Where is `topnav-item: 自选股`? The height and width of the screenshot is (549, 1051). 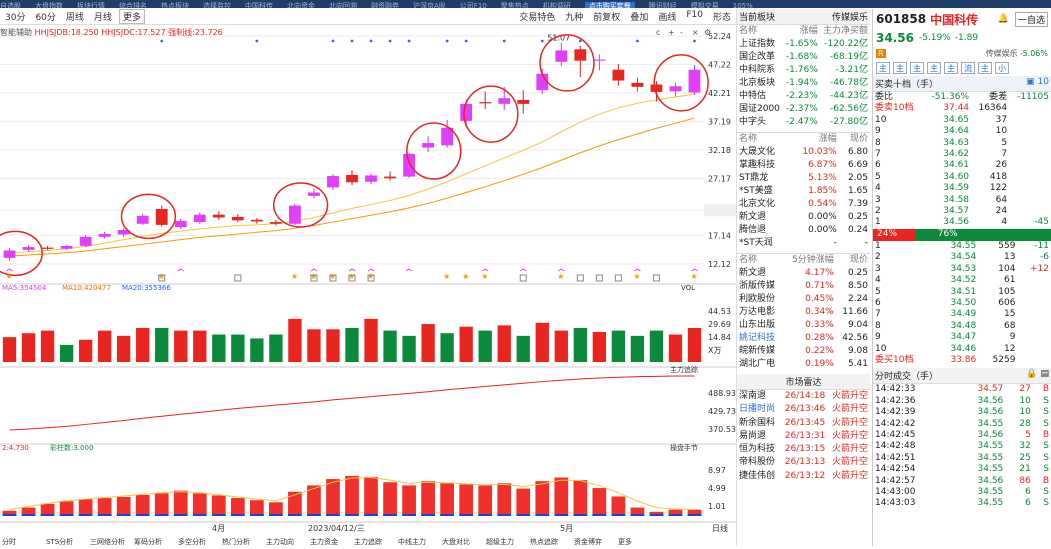 topnav-item: 自选股 is located at coordinates (10, 5).